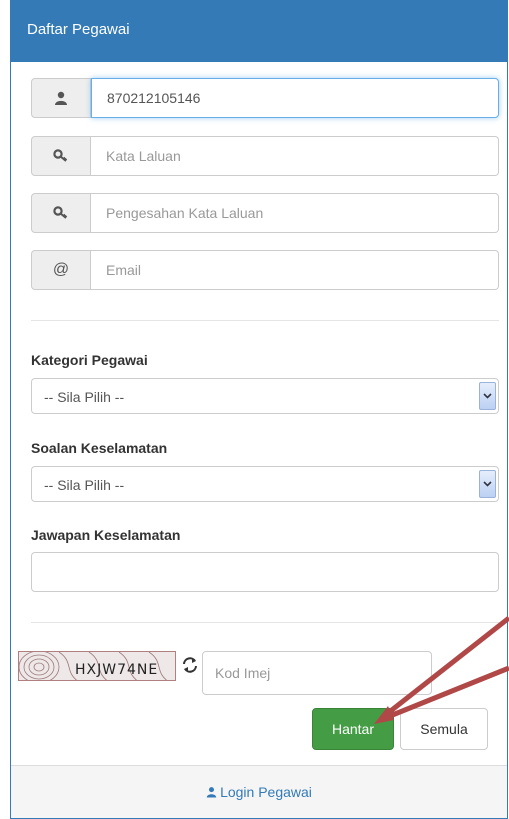  What do you see at coordinates (116, 670) in the screenshot?
I see `captcha-text: HXJW74NE` at bounding box center [116, 670].